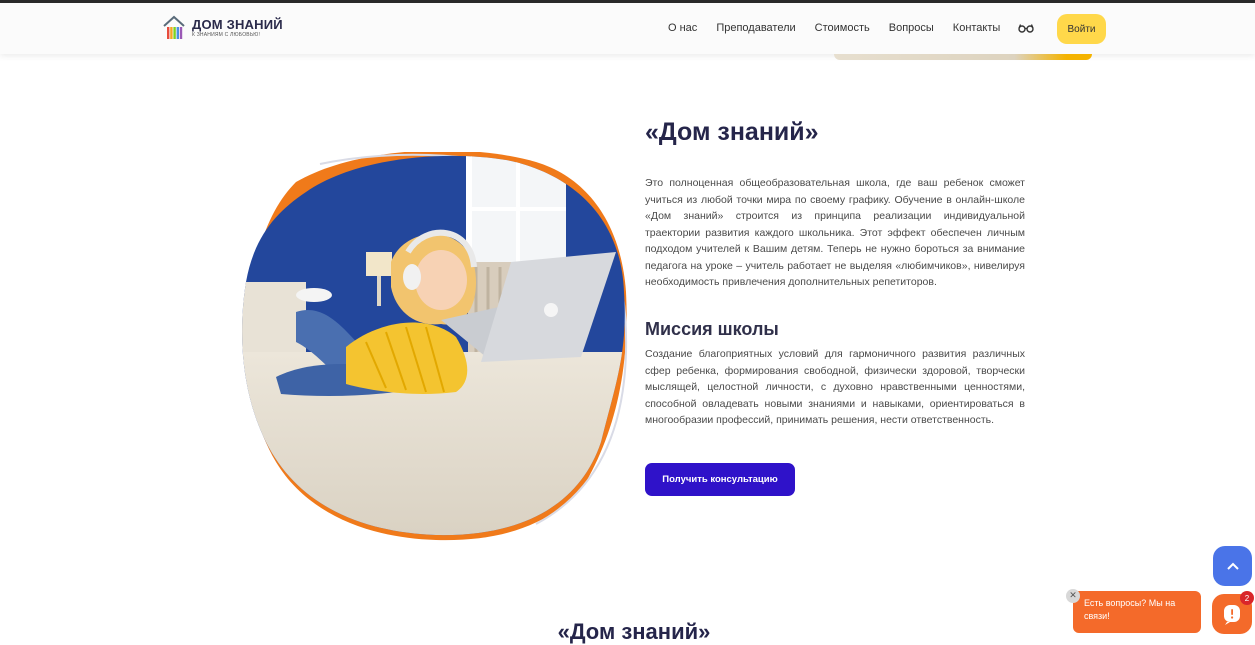  I want to click on nav-item-about: О нас, so click(682, 28).